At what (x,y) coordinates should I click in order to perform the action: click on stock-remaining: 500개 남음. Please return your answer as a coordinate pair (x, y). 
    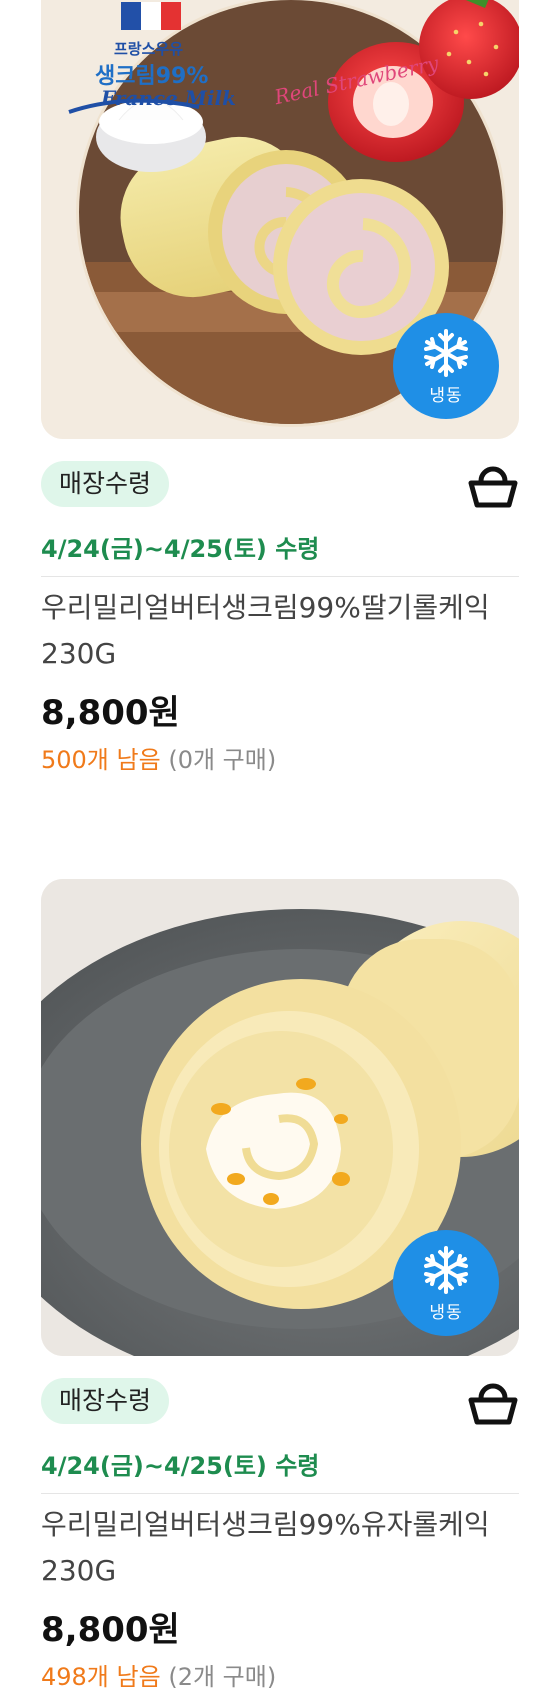
    Looking at the image, I should click on (101, 760).